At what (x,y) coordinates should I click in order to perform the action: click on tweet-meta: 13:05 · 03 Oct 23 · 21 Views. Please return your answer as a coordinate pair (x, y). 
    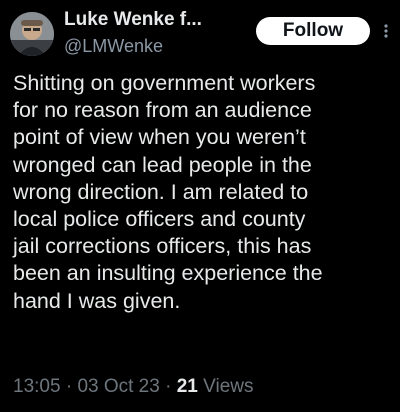
    Looking at the image, I should click on (133, 387).